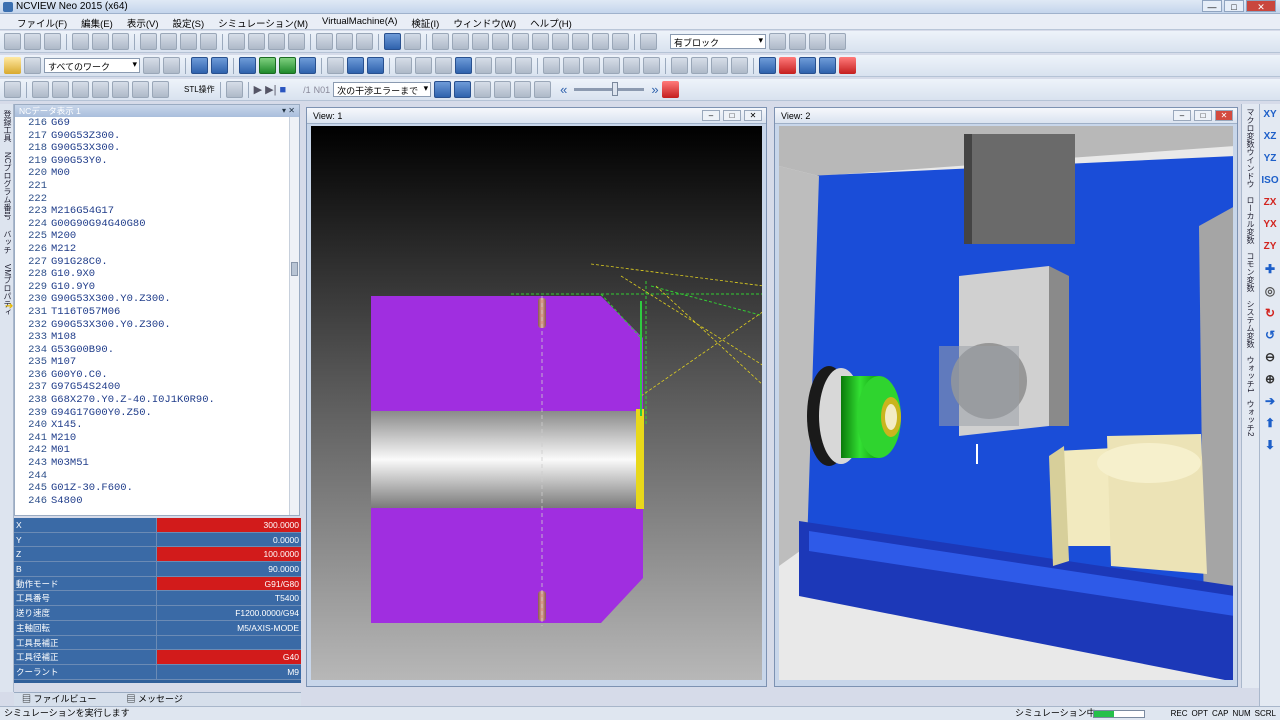 The width and height of the screenshot is (1280, 720). What do you see at coordinates (847, 65) in the screenshot?
I see `vm-sp-icon` at bounding box center [847, 65].